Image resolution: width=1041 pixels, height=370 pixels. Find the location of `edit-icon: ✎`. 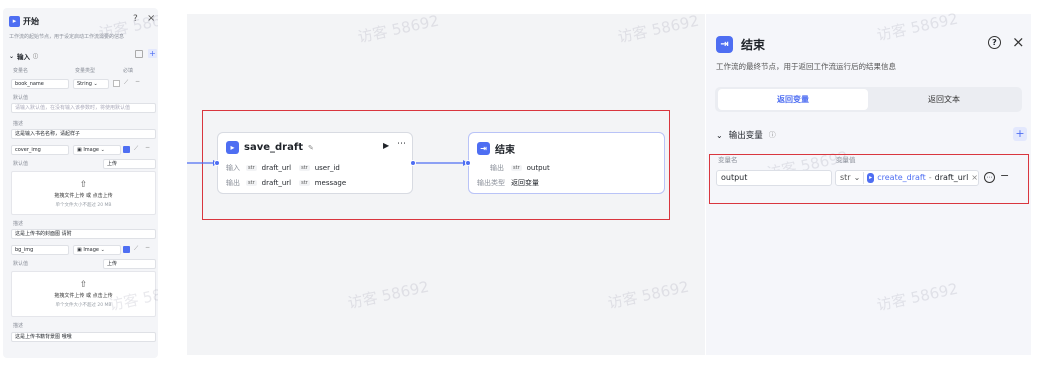

edit-icon: ✎ is located at coordinates (311, 148).